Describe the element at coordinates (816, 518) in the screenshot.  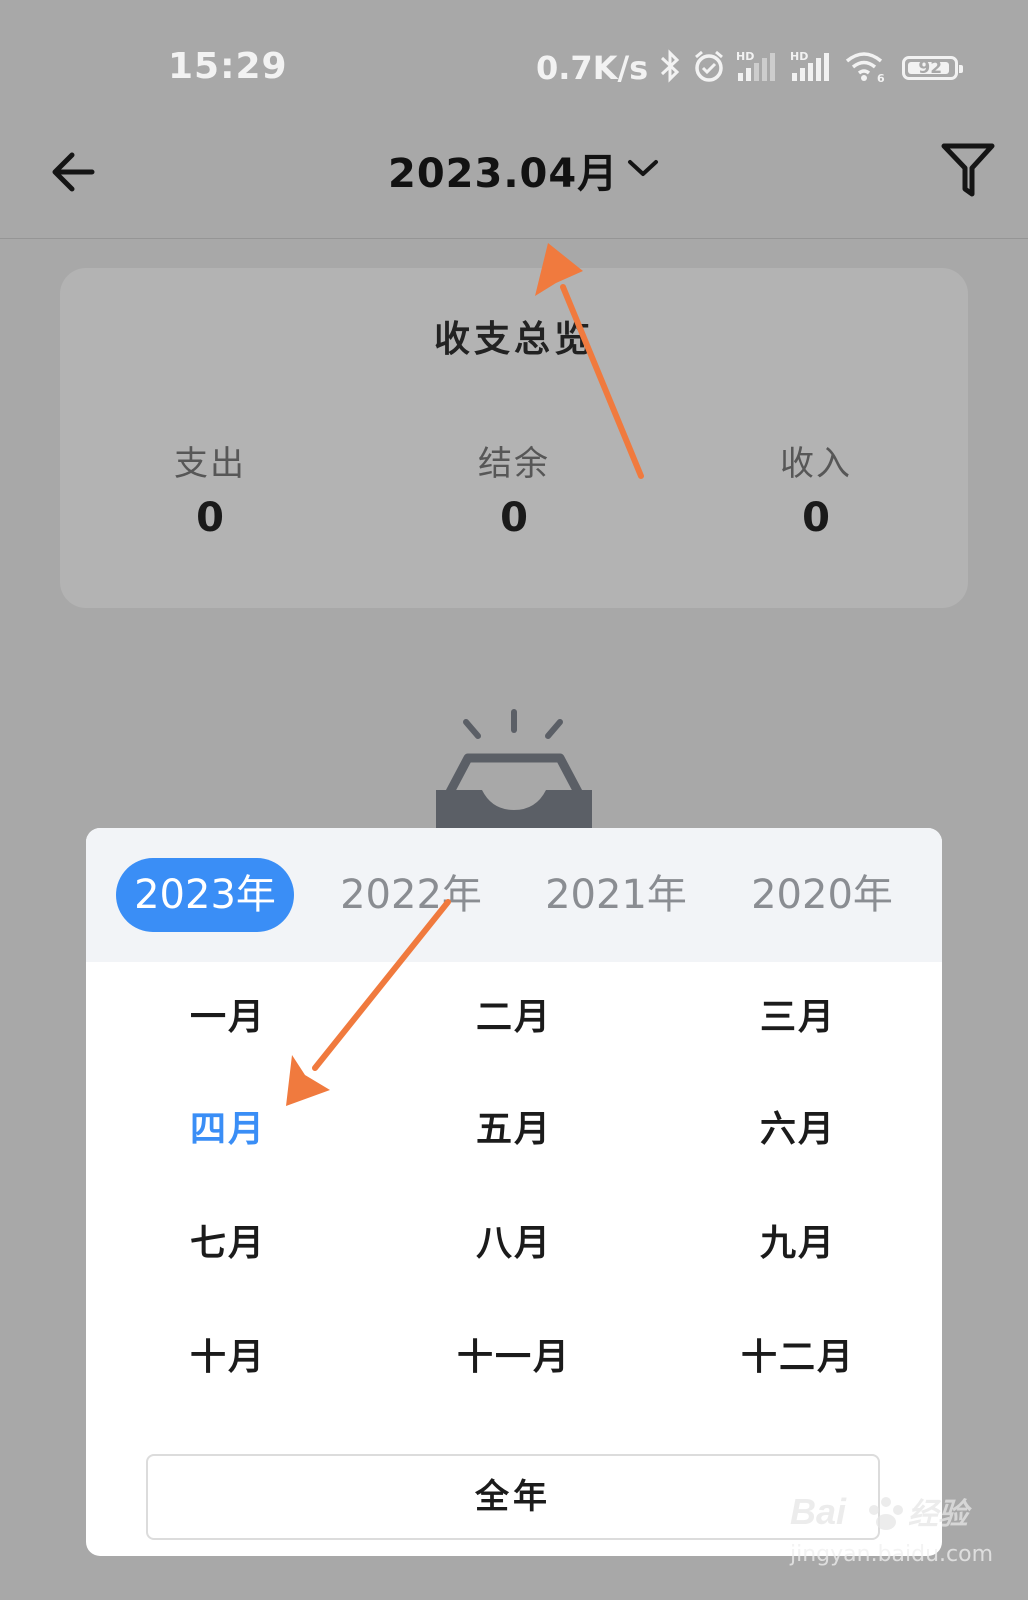
I see `income-value: 0` at that location.